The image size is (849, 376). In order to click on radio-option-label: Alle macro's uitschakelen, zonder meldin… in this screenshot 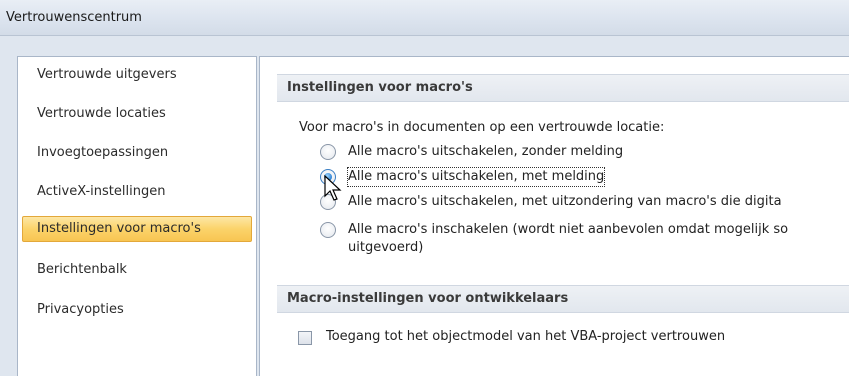, I will do `click(486, 151)`.